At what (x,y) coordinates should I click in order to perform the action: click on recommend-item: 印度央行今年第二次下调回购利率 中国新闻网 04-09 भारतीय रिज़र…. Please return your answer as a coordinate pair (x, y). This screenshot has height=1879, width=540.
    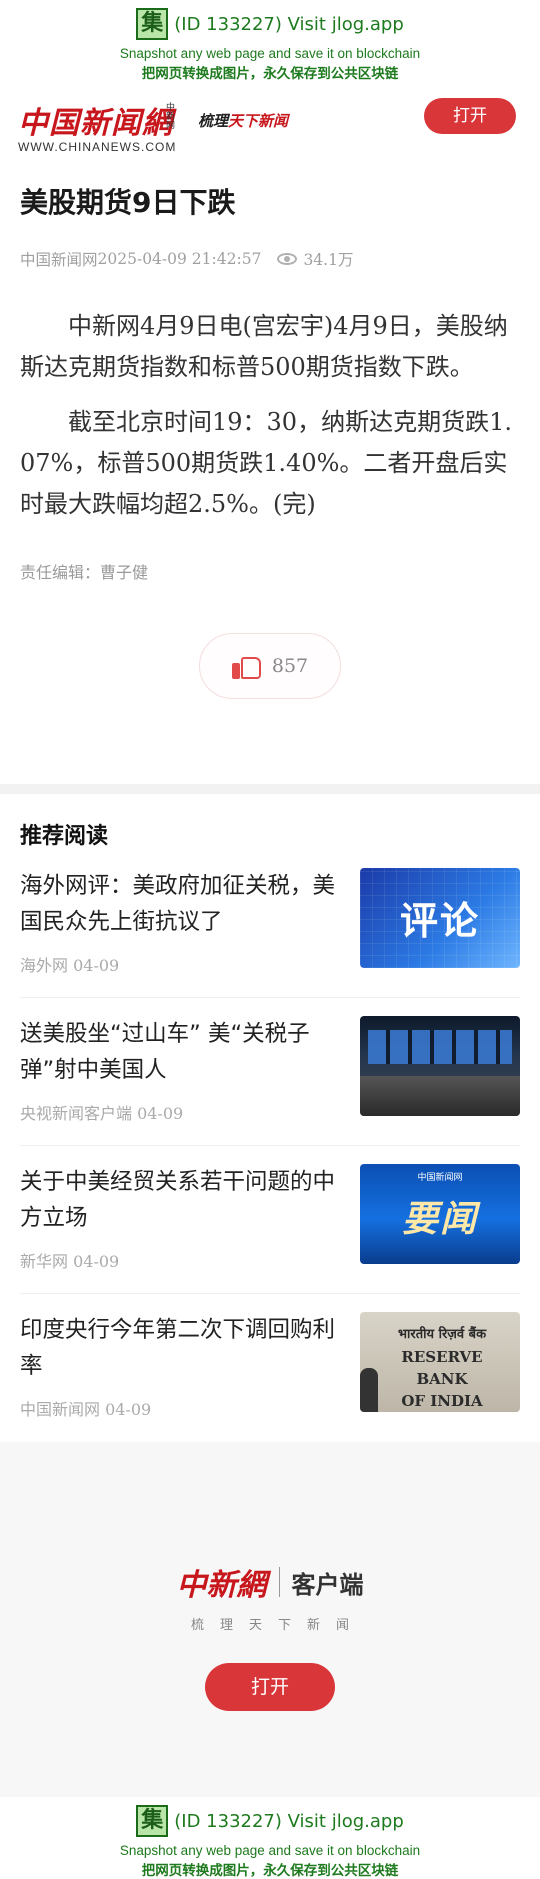
    Looking at the image, I should click on (270, 1368).